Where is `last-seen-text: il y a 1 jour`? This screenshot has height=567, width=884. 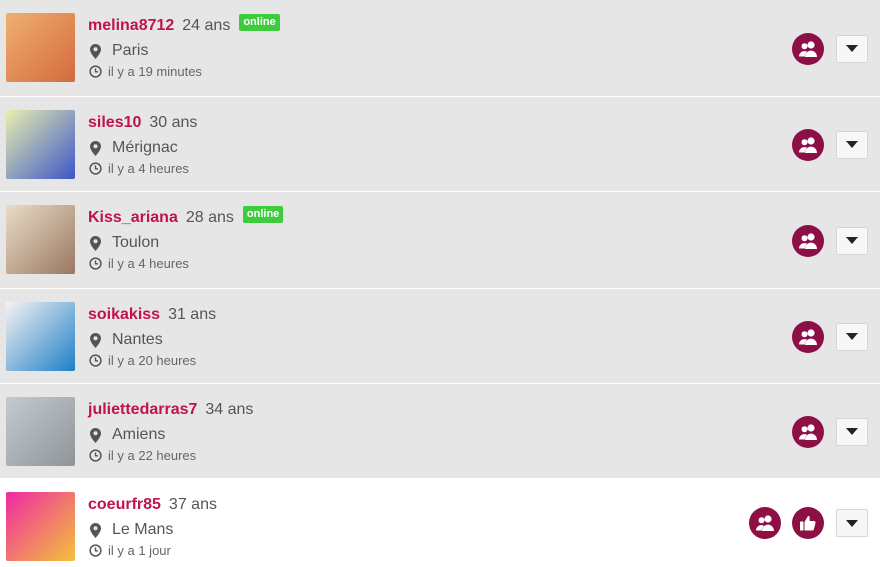
last-seen-text: il y a 1 jour is located at coordinates (139, 550).